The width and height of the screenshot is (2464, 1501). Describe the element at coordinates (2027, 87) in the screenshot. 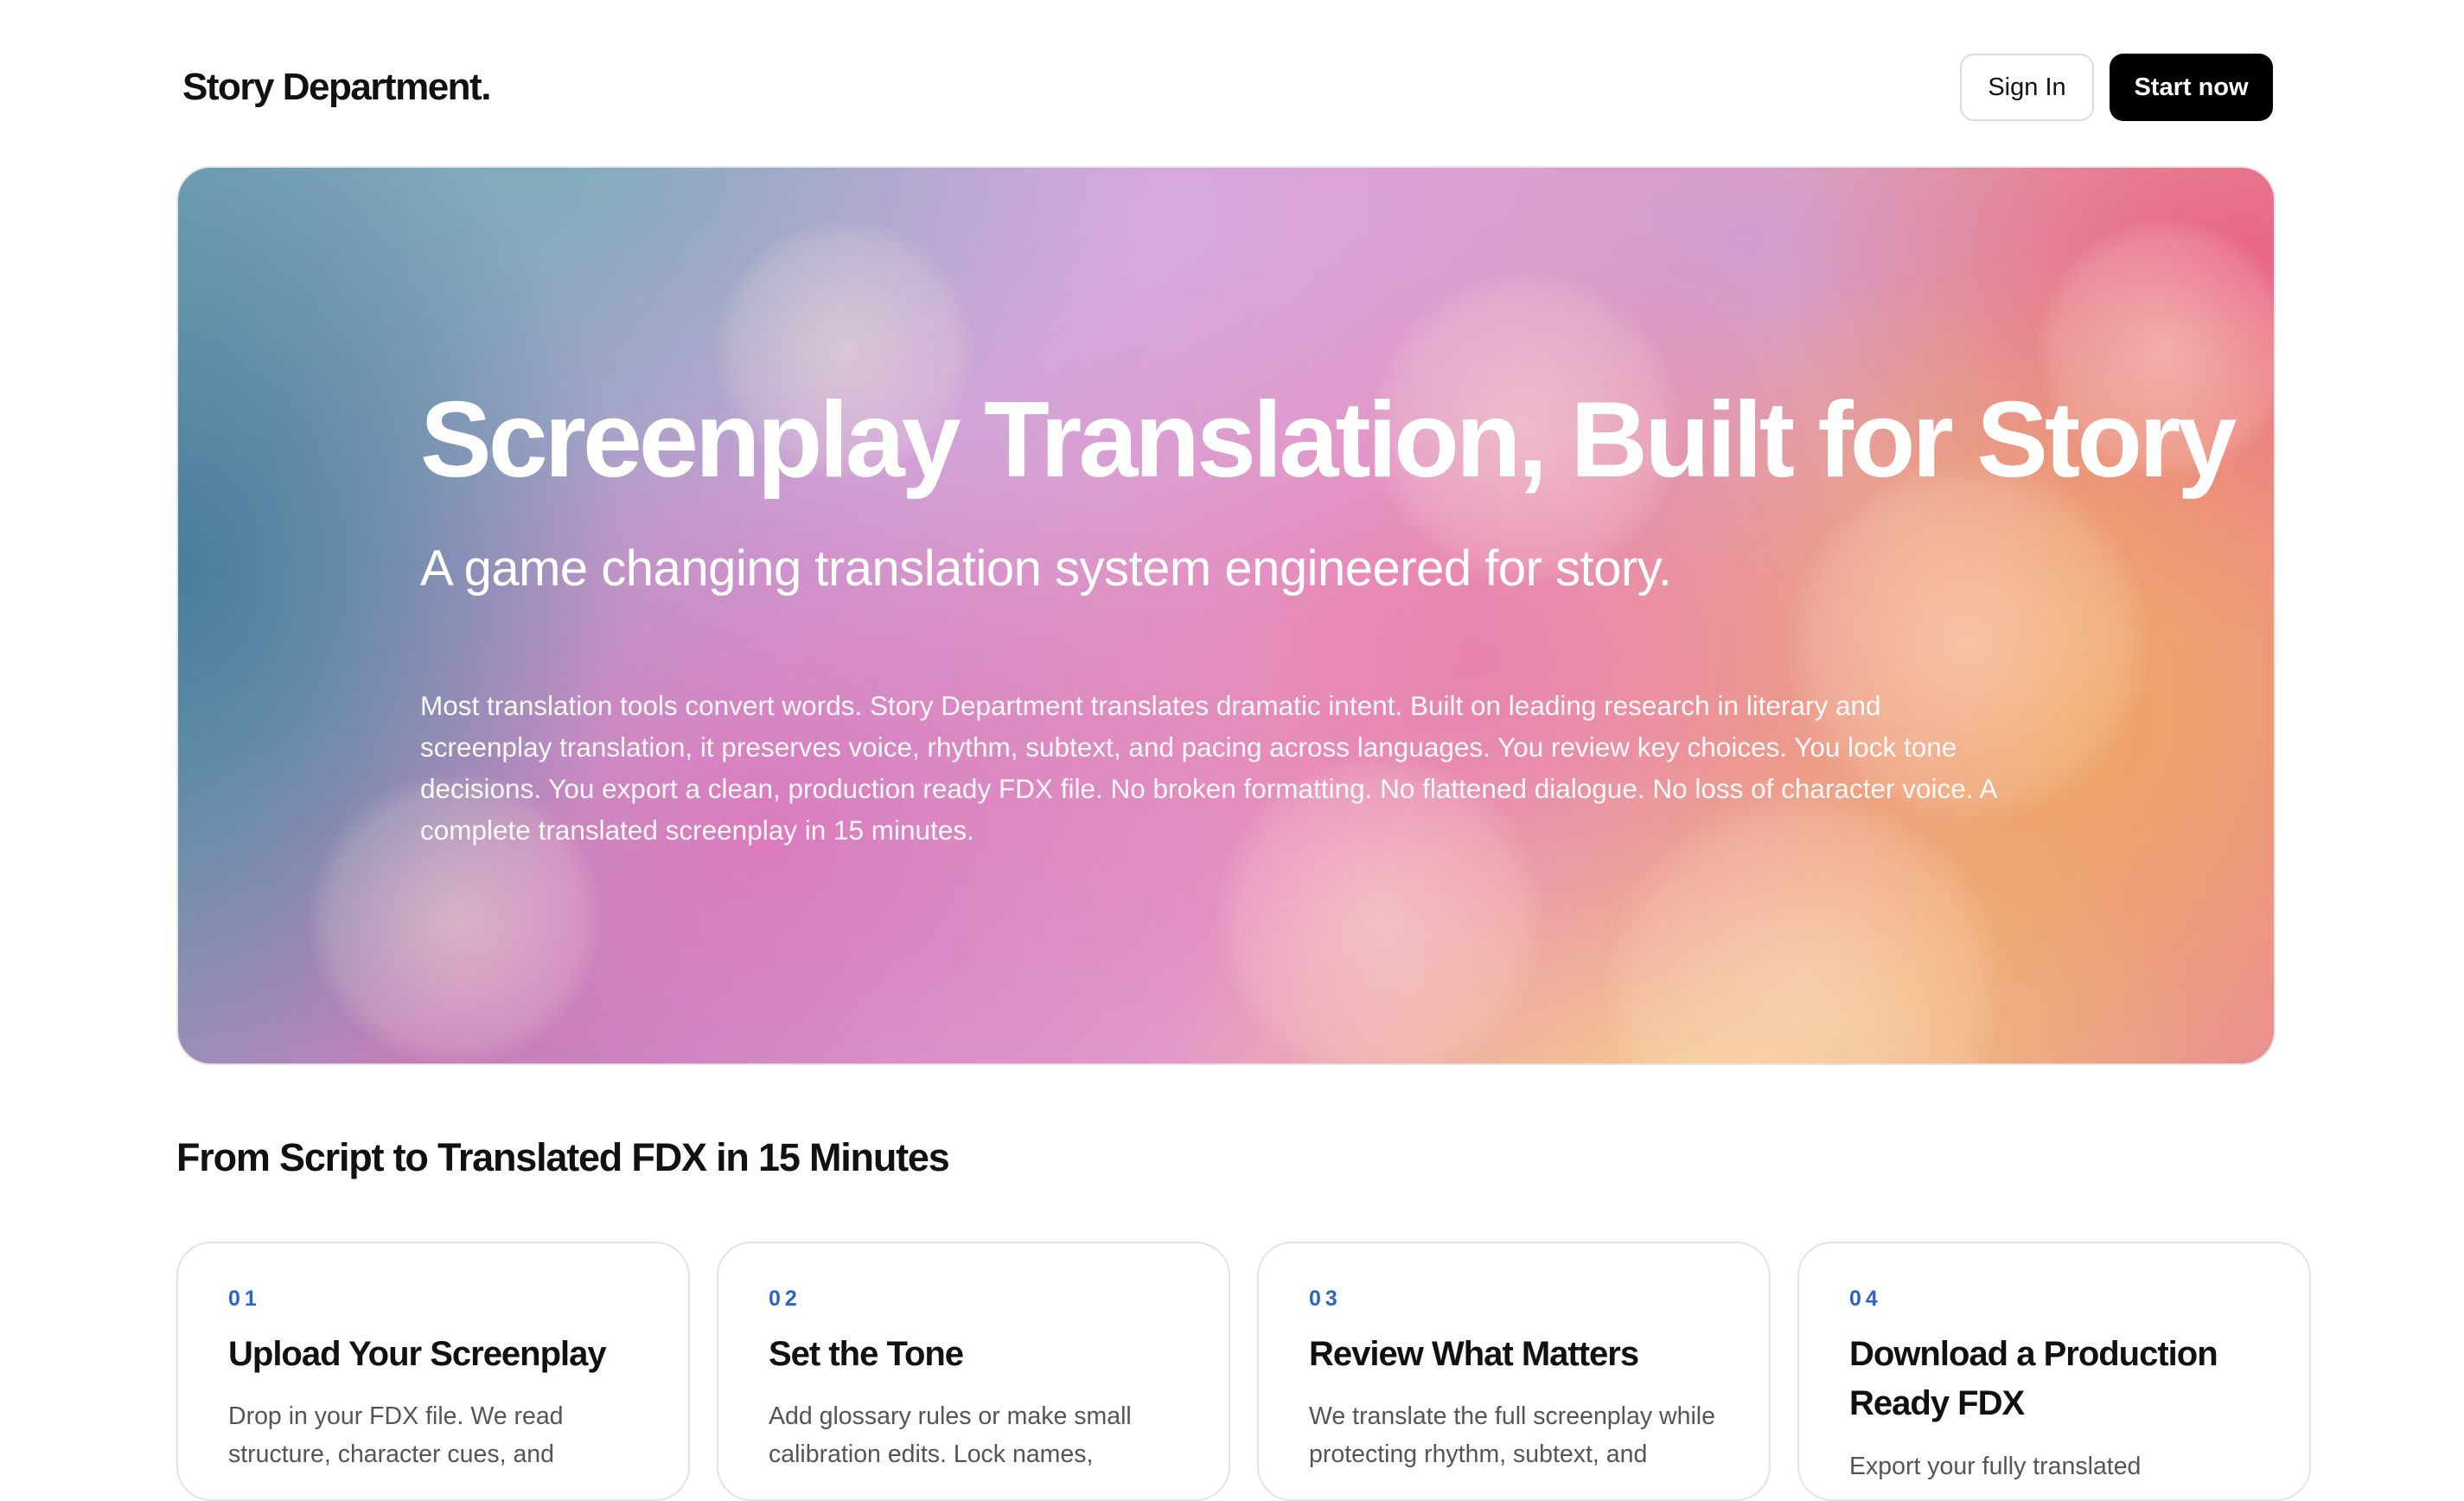

I see `sign-in-button: Sign In` at that location.